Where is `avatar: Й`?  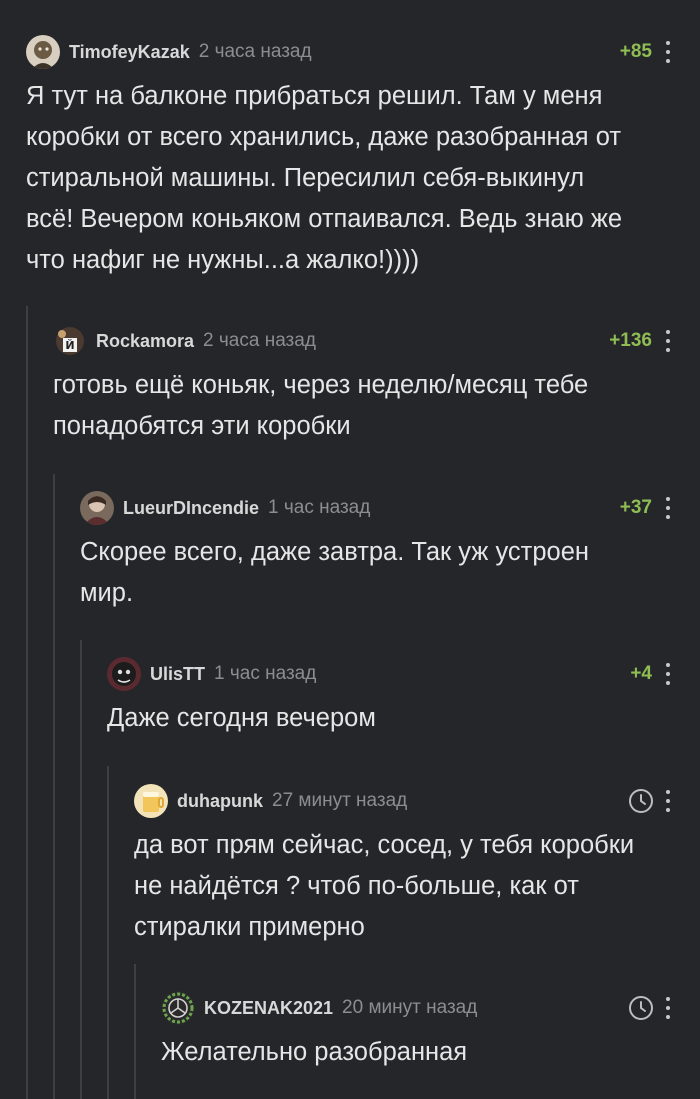
avatar: Й is located at coordinates (70, 341).